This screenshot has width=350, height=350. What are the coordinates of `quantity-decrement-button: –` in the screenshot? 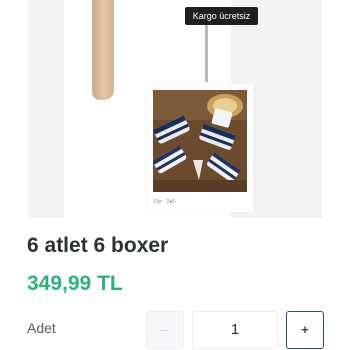 It's located at (165, 330).